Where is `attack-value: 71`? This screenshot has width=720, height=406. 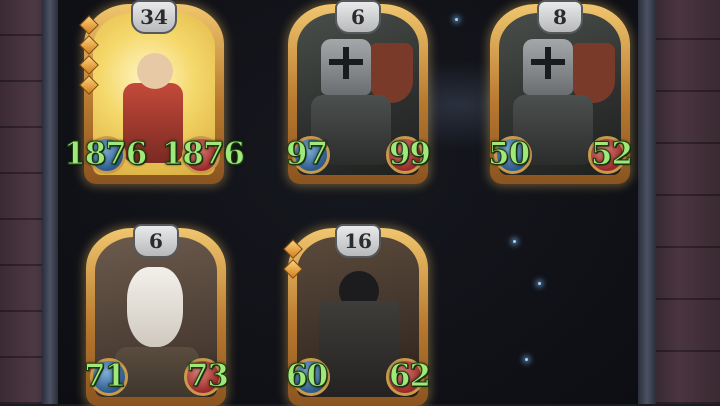
attack-value: 71 is located at coordinates (104, 376).